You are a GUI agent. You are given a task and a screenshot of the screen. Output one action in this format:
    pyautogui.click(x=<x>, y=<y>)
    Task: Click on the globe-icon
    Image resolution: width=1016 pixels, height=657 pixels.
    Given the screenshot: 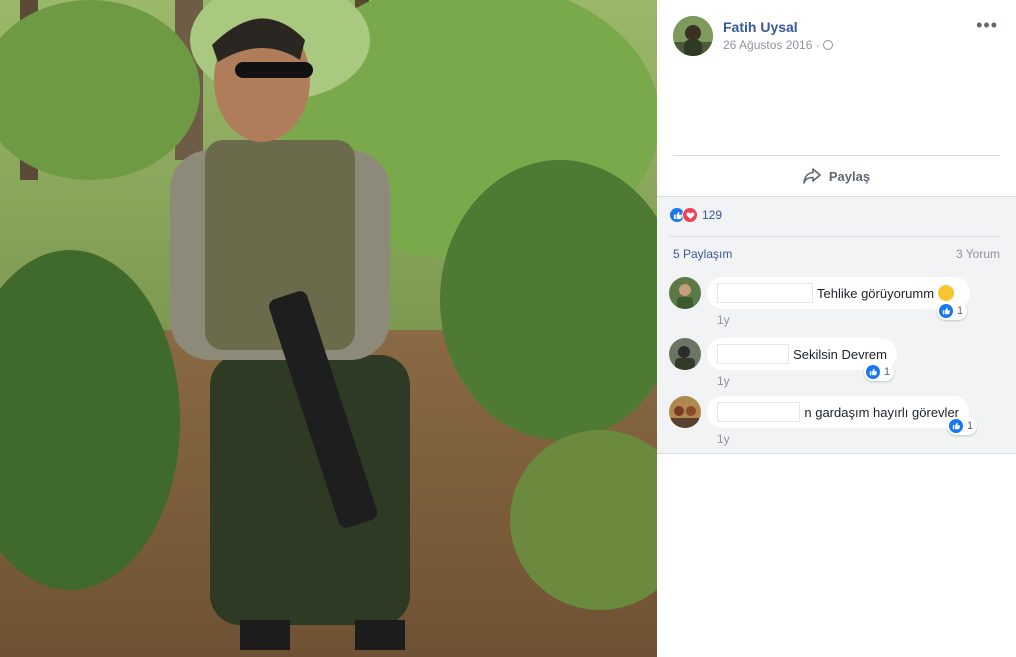 What is the action you would take?
    pyautogui.click(x=827, y=45)
    